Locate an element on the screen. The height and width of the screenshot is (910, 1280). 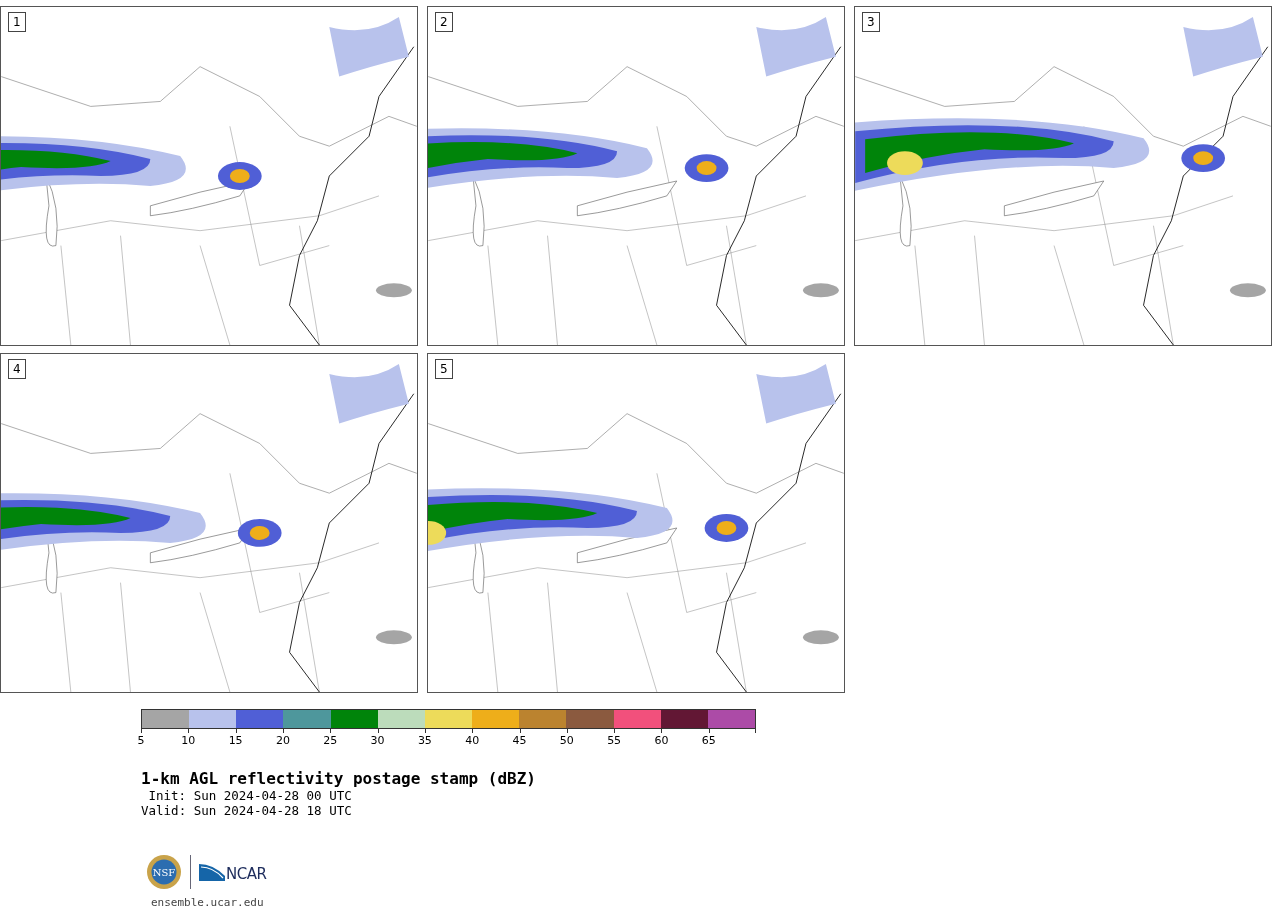
ncar-logo: NCAR is located at coordinates (233, 872).